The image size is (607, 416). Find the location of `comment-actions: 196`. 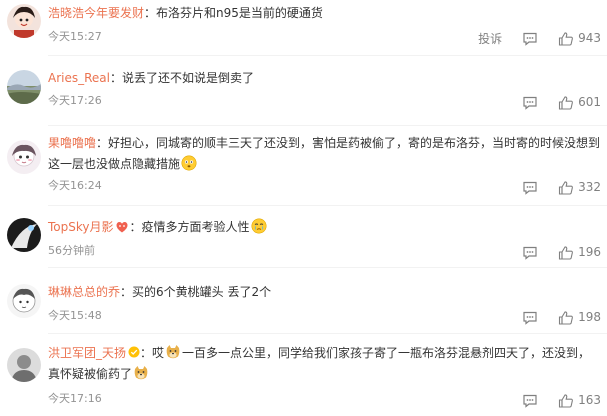

comment-actions: 196 is located at coordinates (561, 252).